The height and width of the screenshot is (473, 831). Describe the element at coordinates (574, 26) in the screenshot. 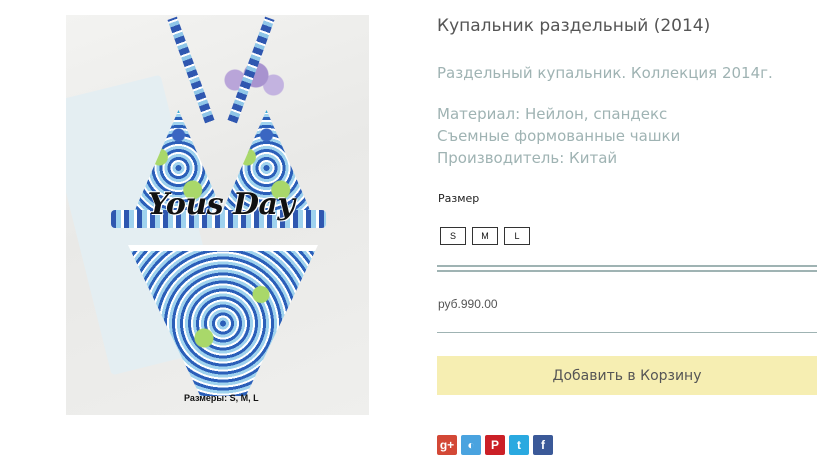

I see `product-title: Купальник раздельный (2014)` at that location.